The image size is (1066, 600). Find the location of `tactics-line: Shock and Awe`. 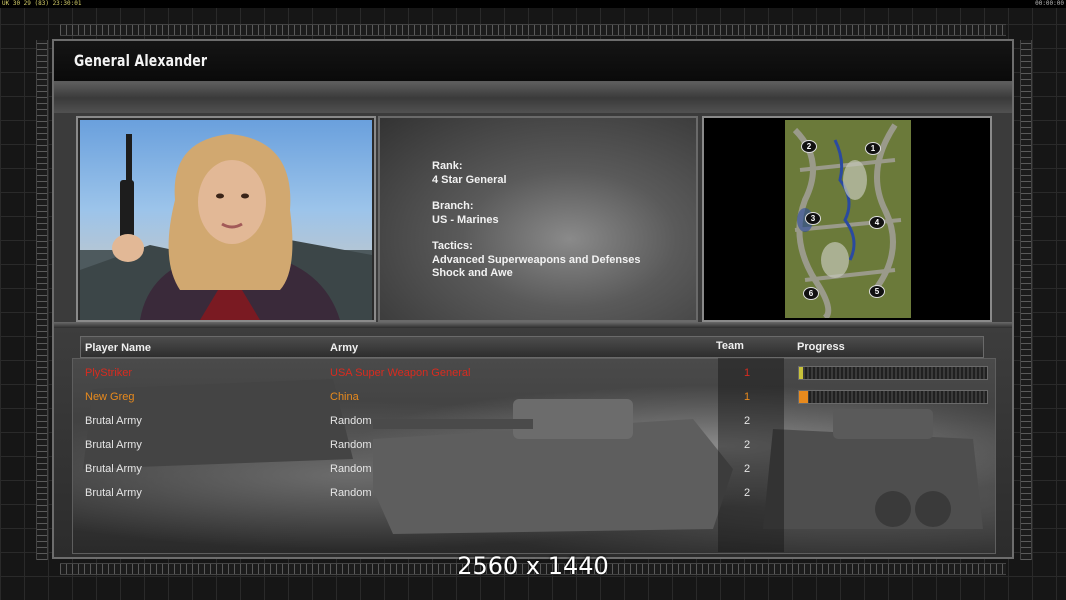

tactics-line: Shock and Awe is located at coordinates (472, 273).